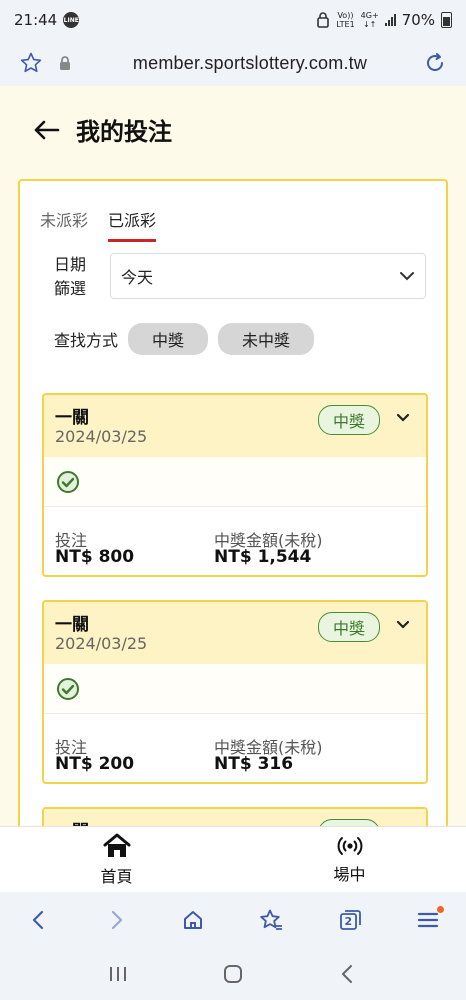 This screenshot has height=1000, width=466. I want to click on bookmark-star-icon, so click(31, 63).